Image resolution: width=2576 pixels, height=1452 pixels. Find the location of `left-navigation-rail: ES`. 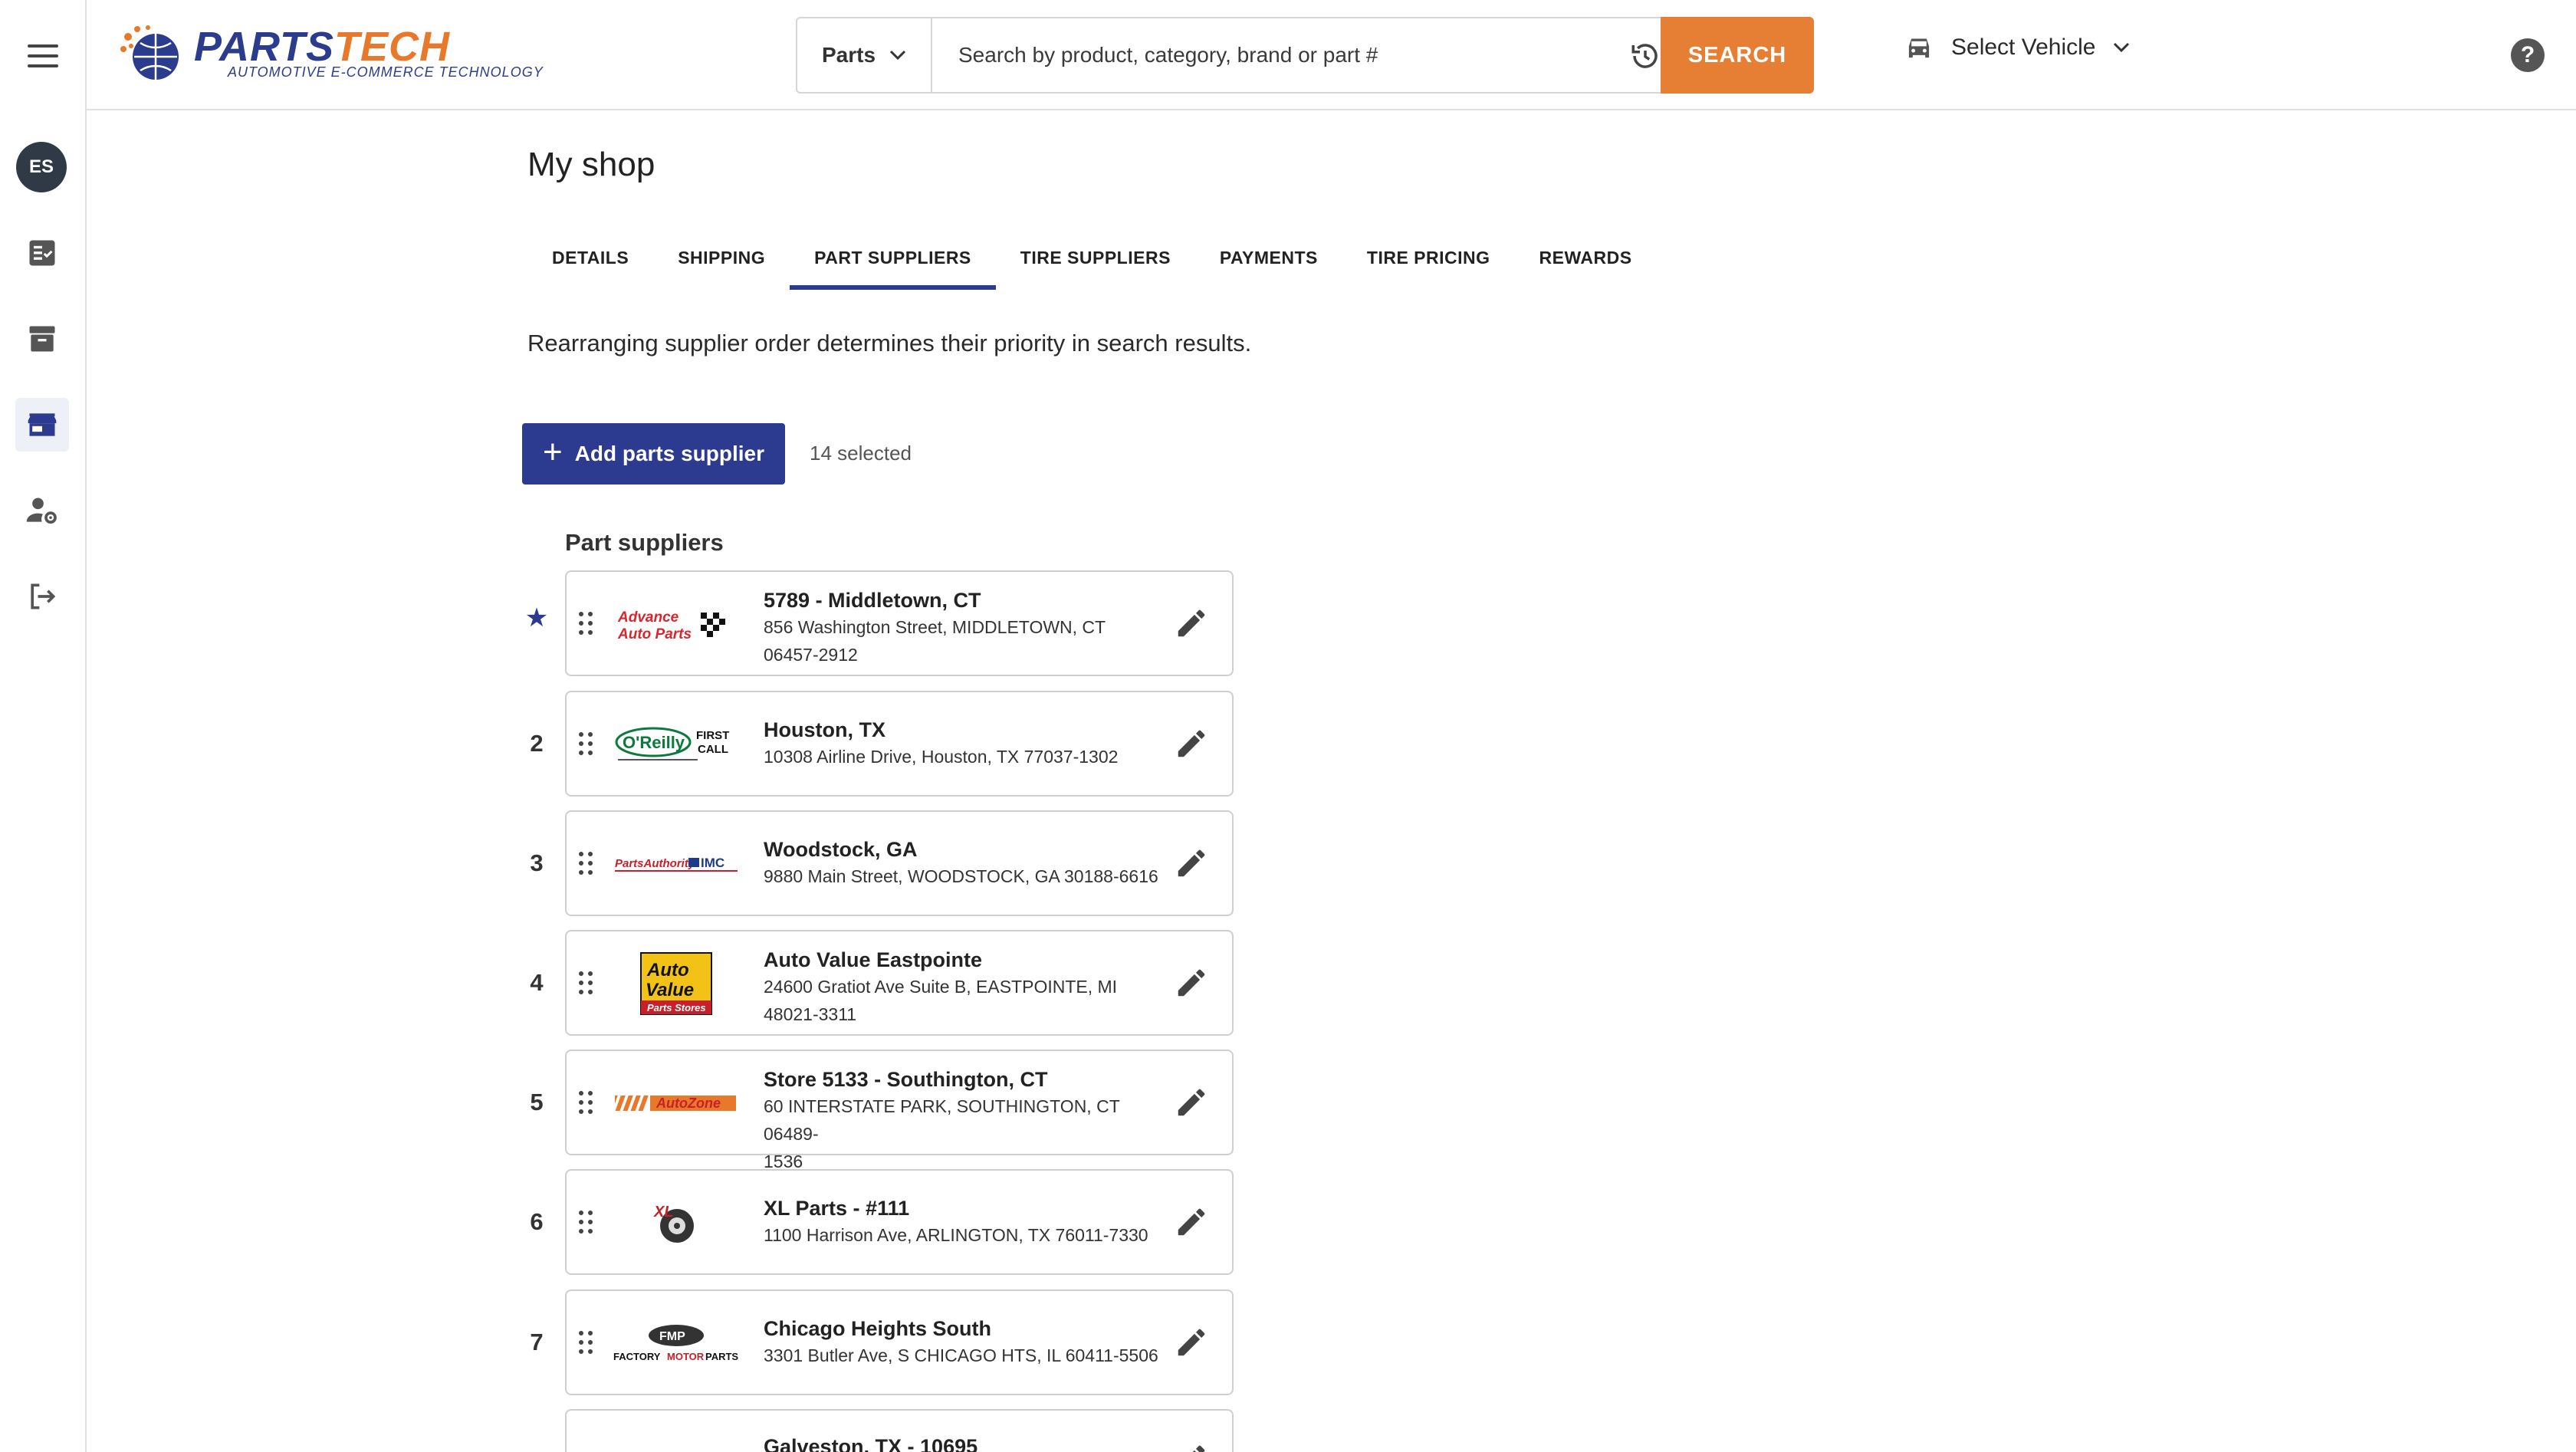

left-navigation-rail: ES is located at coordinates (43, 726).